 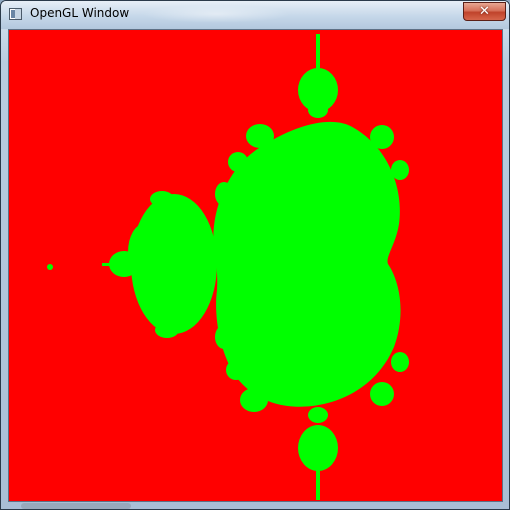 I want to click on lower-right-bulb, so click(x=382, y=394).